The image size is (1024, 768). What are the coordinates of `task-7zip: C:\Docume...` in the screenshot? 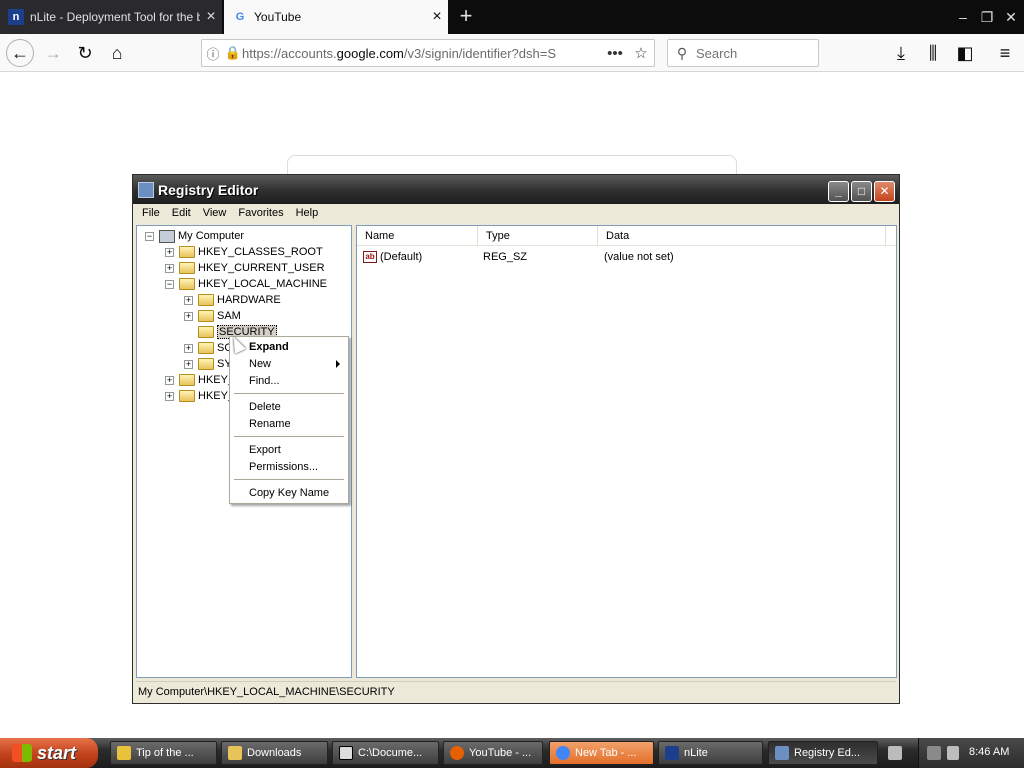 It's located at (385, 753).